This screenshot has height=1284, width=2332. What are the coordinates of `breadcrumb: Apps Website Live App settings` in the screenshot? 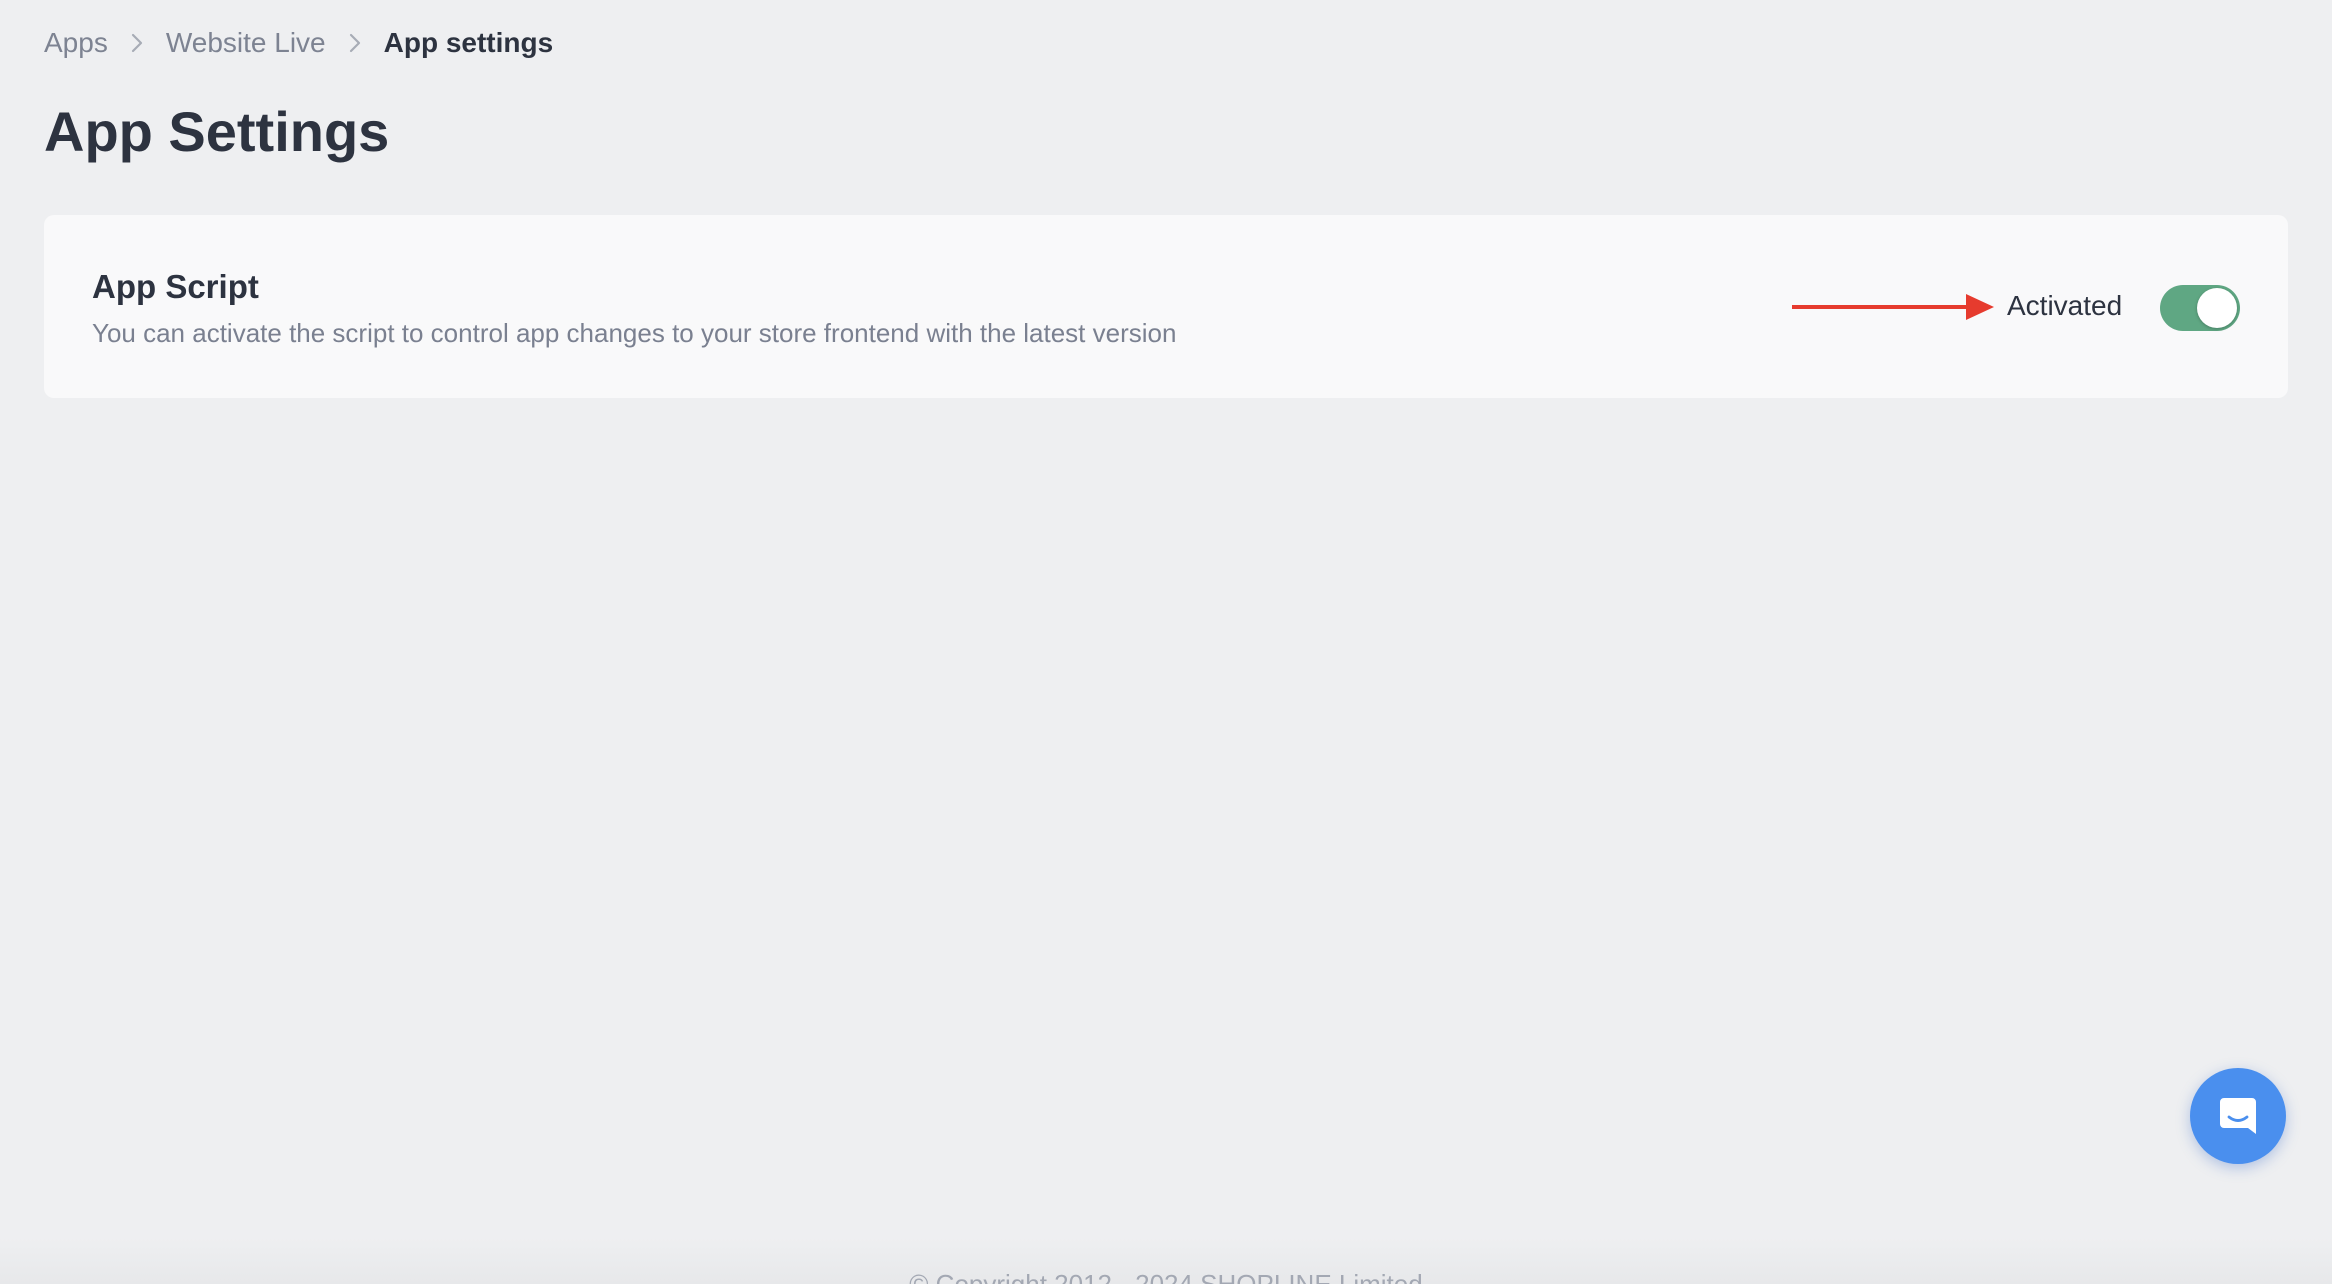 It's located at (298, 43).